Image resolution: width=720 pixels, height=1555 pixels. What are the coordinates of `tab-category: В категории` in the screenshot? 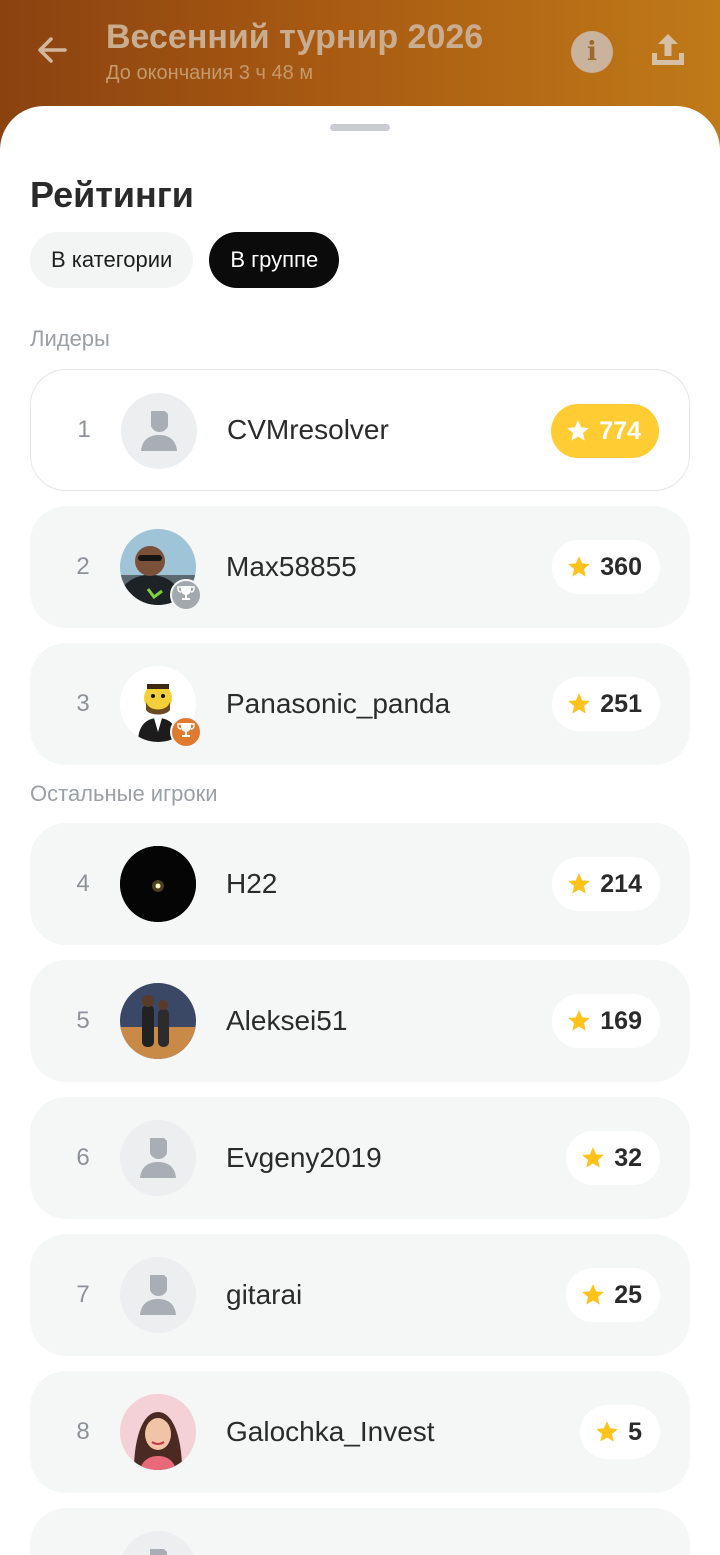 It's located at (112, 260).